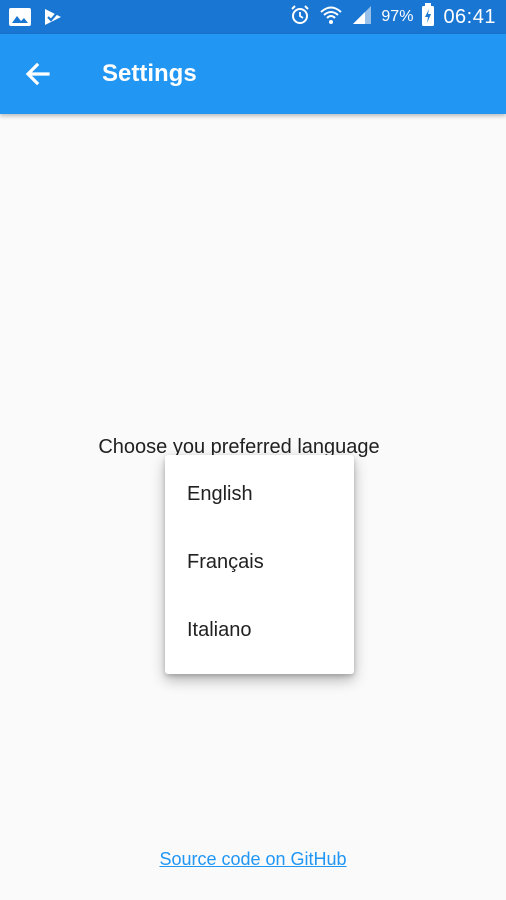 The height and width of the screenshot is (900, 506). Describe the element at coordinates (259, 630) in the screenshot. I see `menu-item-italiano: Italiano` at that location.